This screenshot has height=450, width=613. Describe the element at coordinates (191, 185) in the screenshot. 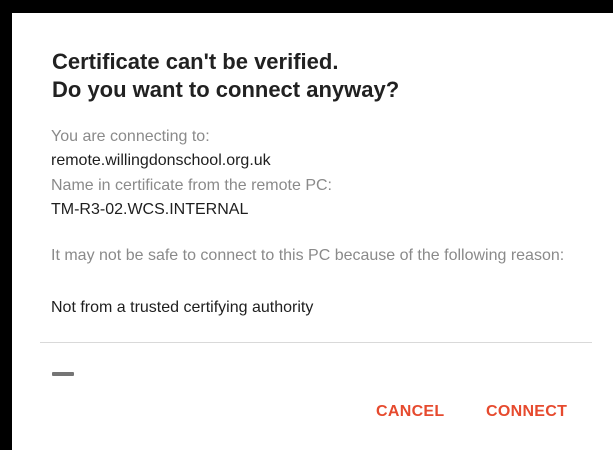

I see `certificate-name-label: Name in certificate from the remote PC:` at that location.